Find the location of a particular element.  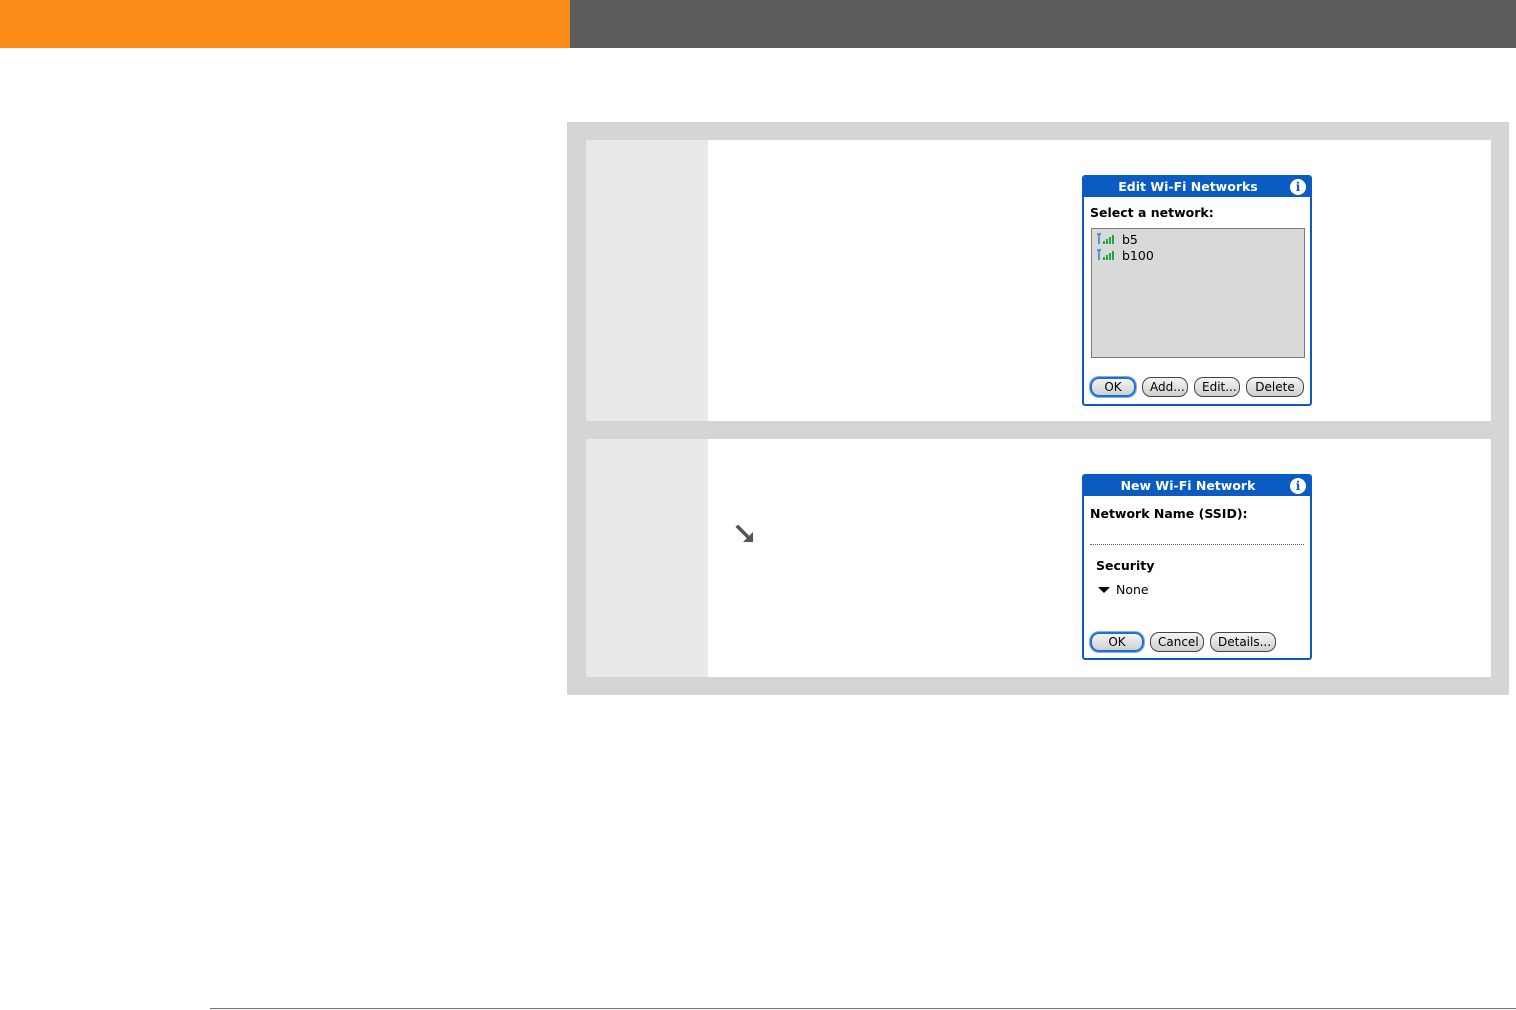

triangle-down-icon is located at coordinates (1104, 589).